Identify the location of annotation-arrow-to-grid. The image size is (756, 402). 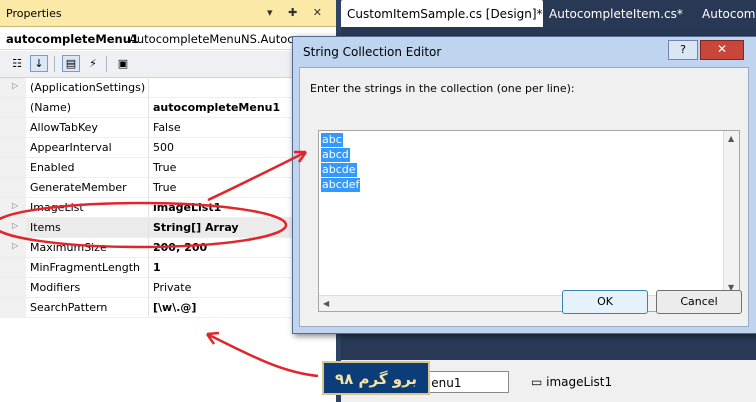
(262, 355).